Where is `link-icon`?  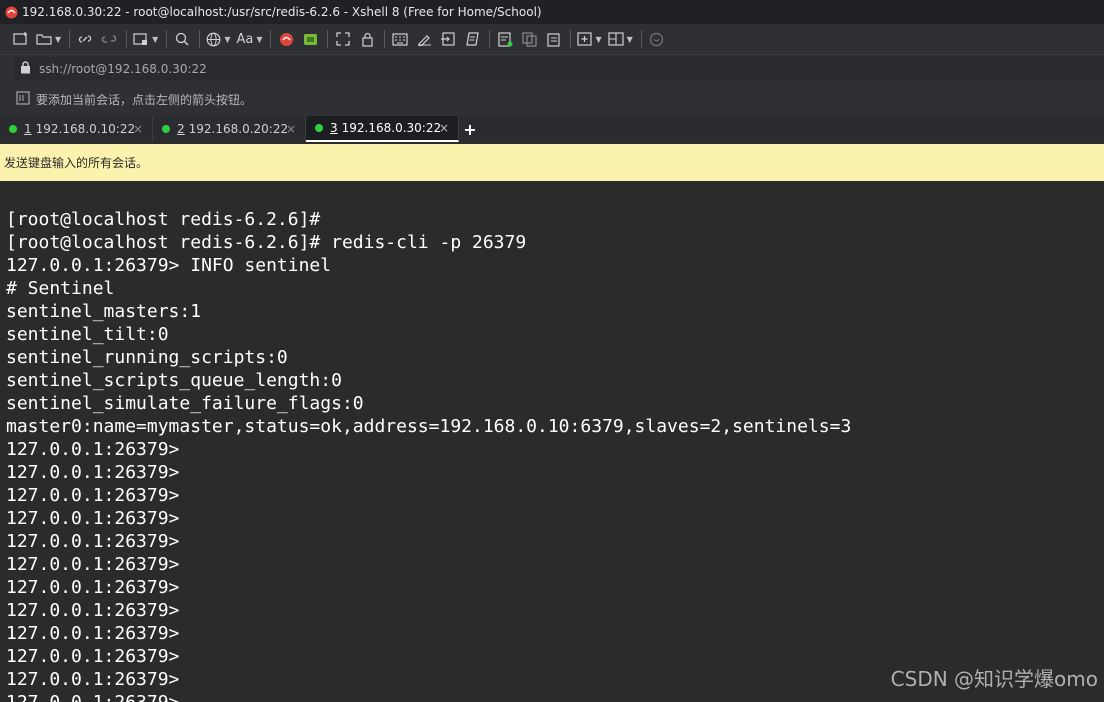
link-icon is located at coordinates (85, 39).